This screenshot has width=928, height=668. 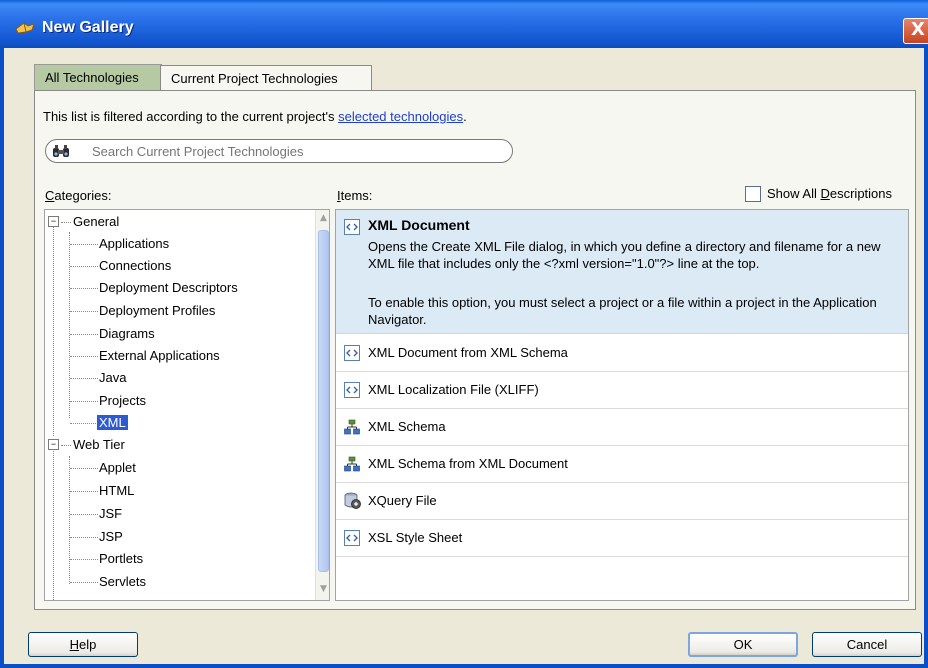 I want to click on show-all-descriptions-checkbox, so click(x=753, y=194).